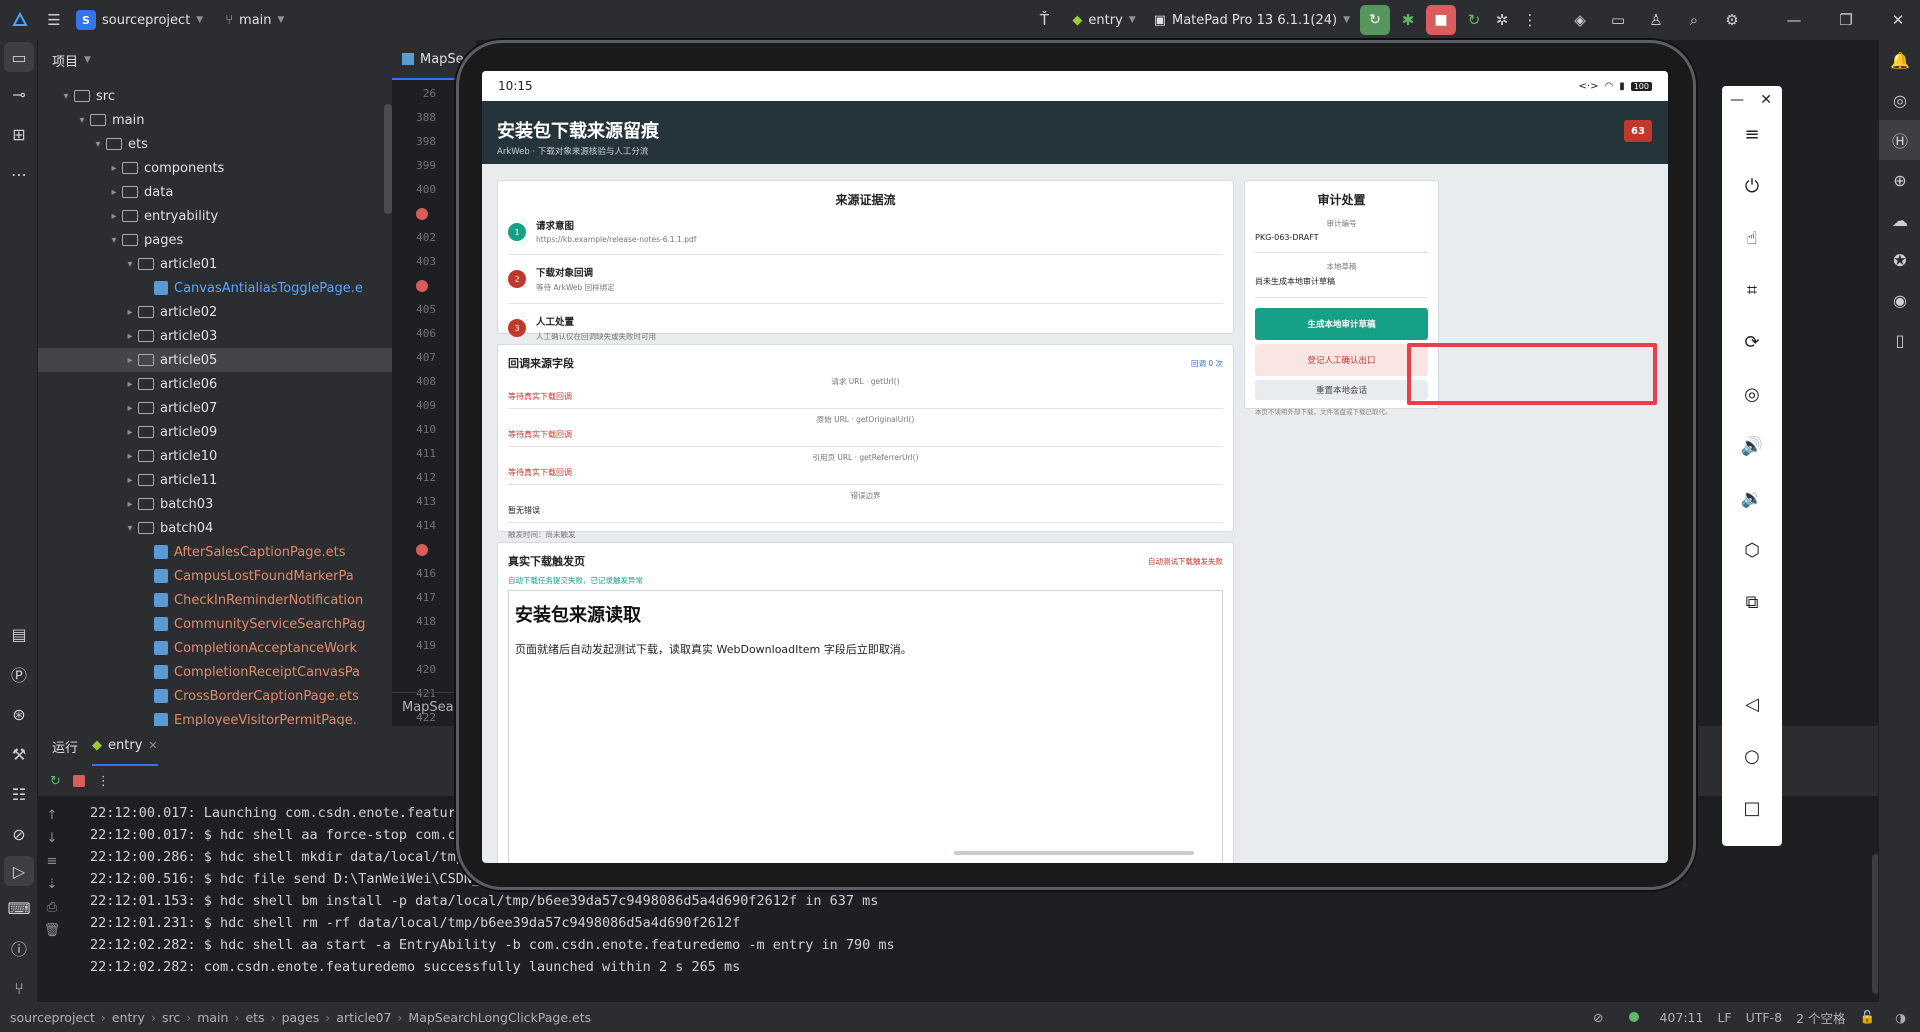 Image resolution: width=1920 pixels, height=1032 pixels. I want to click on tree-item: CompletionReceiptCanvasPa, so click(215, 672).